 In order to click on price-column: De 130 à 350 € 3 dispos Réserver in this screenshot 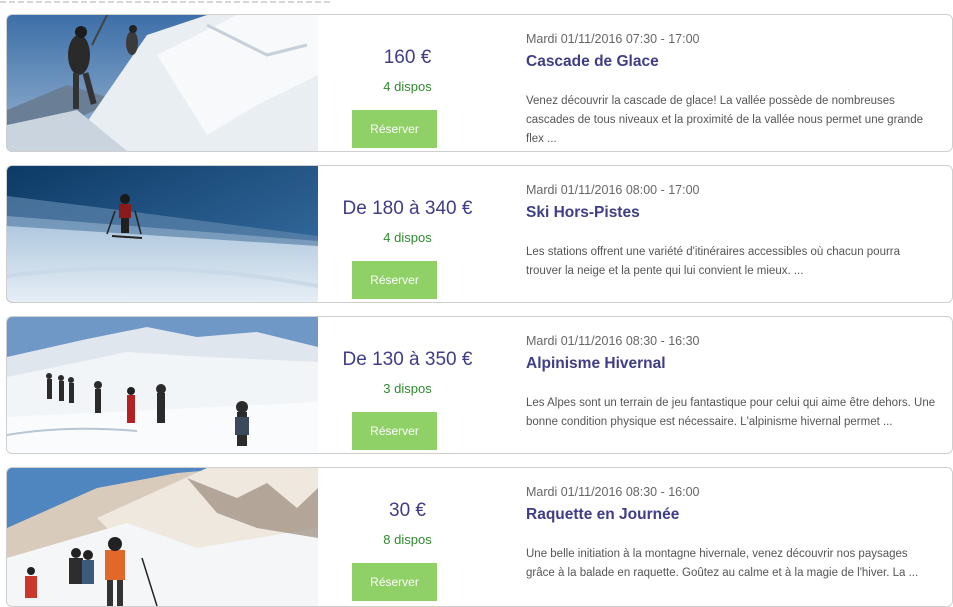, I will do `click(407, 385)`.